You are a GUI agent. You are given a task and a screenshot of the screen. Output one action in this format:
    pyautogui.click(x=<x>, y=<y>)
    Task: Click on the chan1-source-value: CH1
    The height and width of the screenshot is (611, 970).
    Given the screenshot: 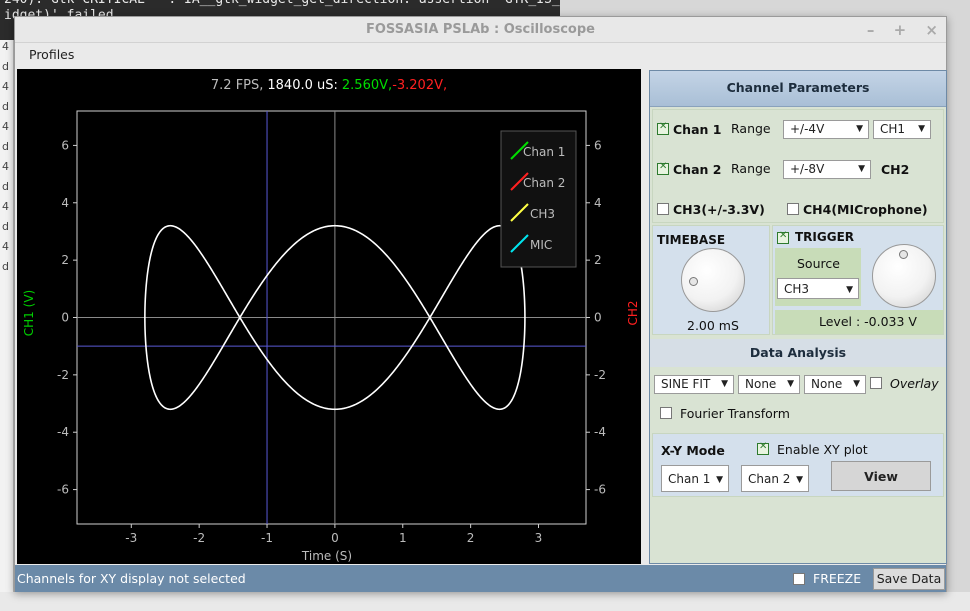 What is the action you would take?
    pyautogui.click(x=893, y=129)
    